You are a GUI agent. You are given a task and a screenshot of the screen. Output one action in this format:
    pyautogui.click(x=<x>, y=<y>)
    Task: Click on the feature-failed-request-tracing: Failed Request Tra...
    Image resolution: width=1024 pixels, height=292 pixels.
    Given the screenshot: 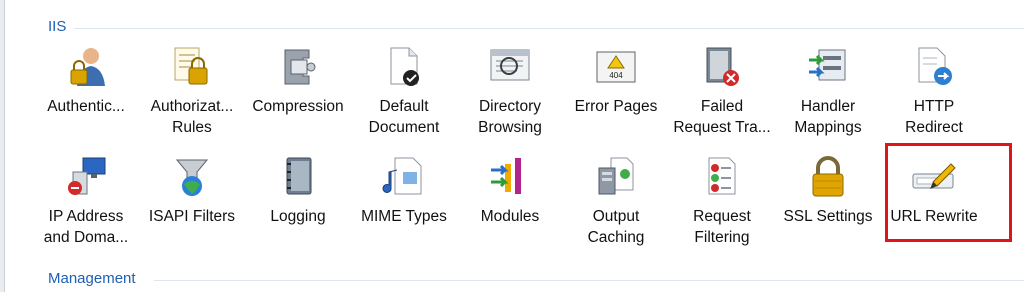 What is the action you would take?
    pyautogui.click(x=722, y=91)
    